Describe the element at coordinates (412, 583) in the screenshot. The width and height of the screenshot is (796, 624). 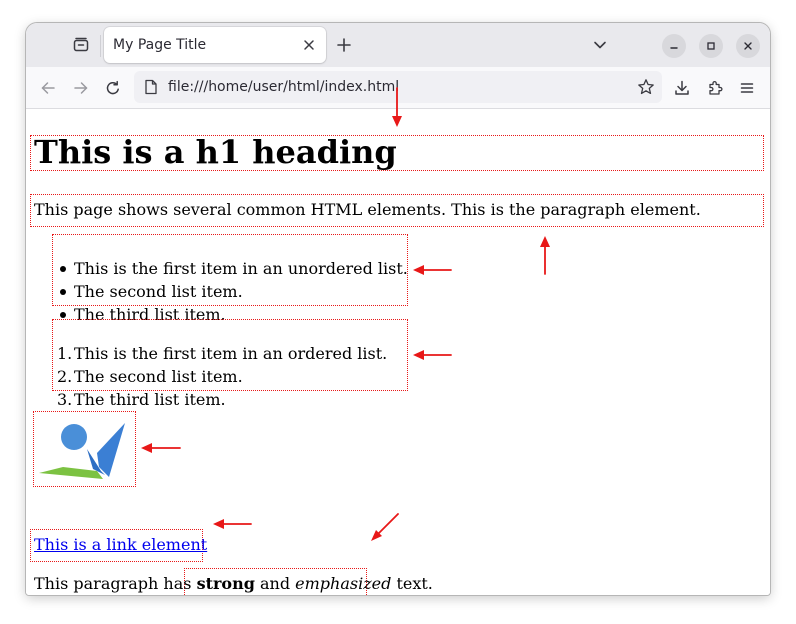
I see `paragraph-text-after: text.` at that location.